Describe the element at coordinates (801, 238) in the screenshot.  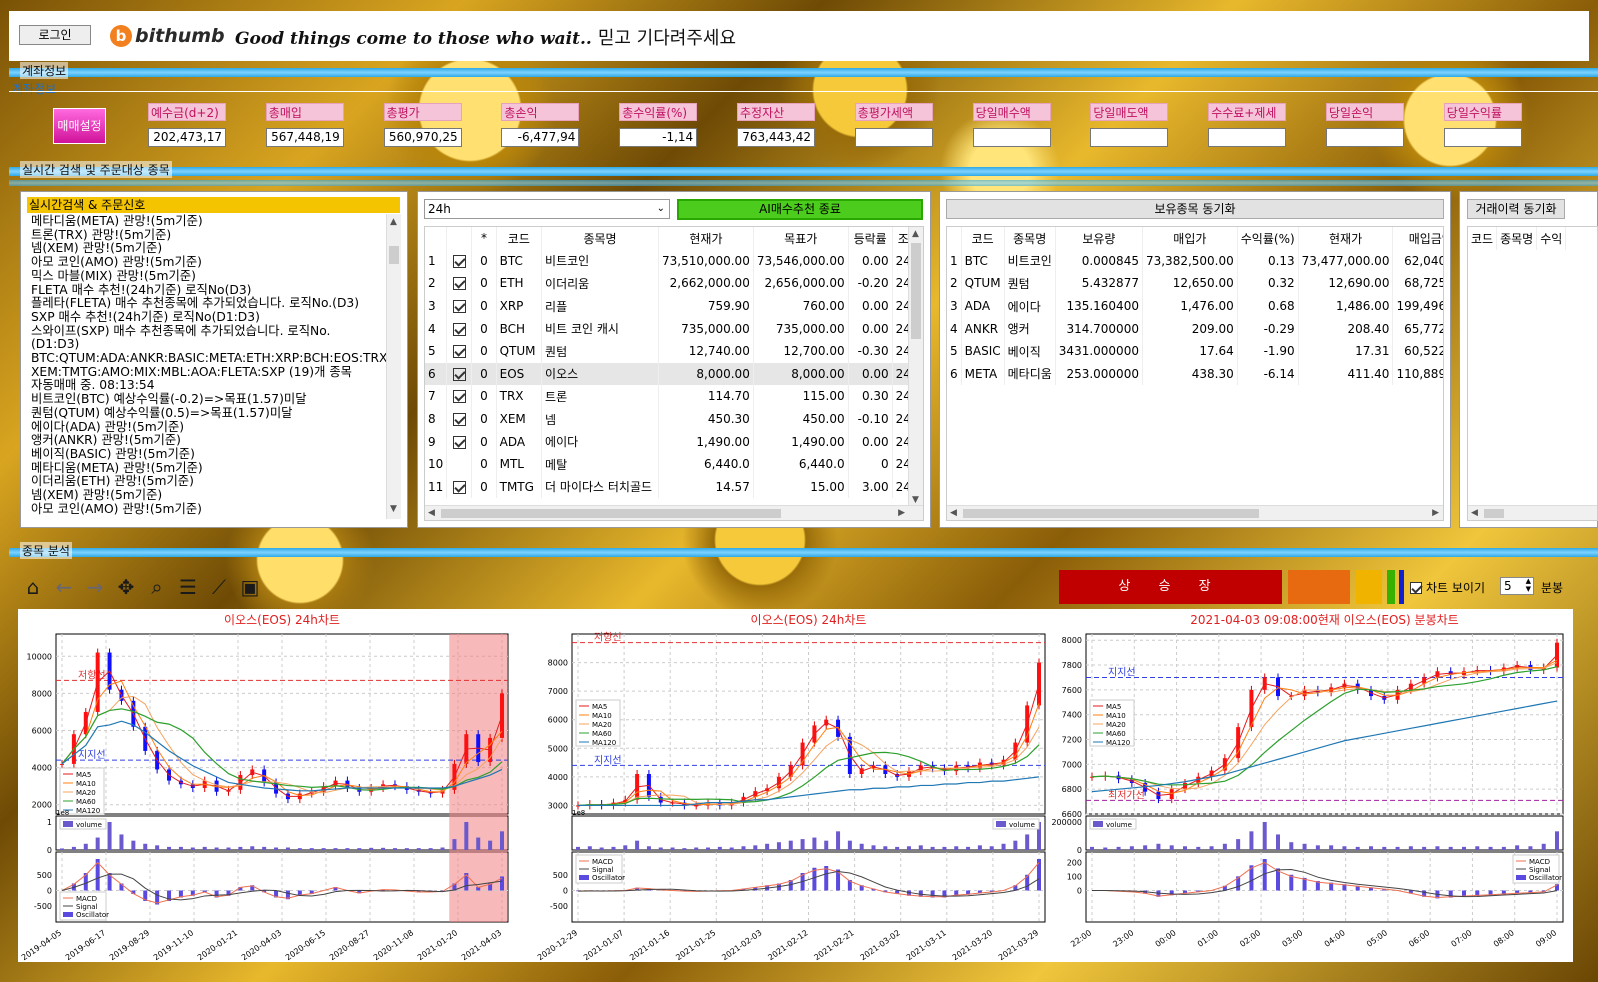
I see `order-col-header: 목표가` at that location.